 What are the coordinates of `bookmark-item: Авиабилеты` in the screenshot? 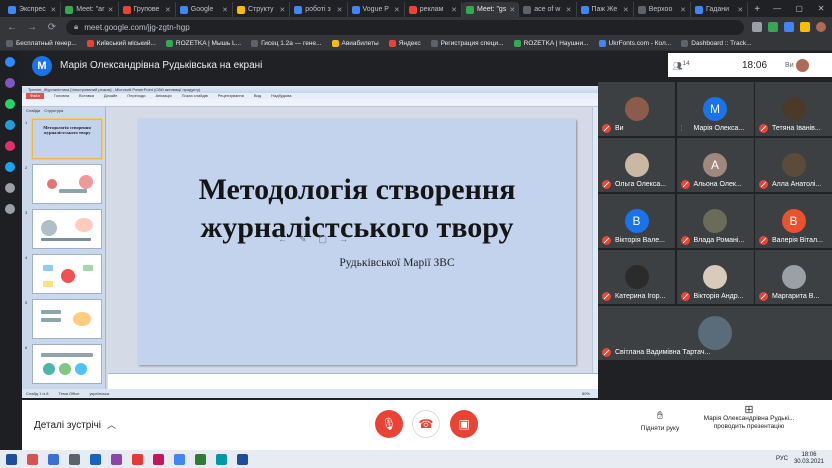 It's located at (355, 43).